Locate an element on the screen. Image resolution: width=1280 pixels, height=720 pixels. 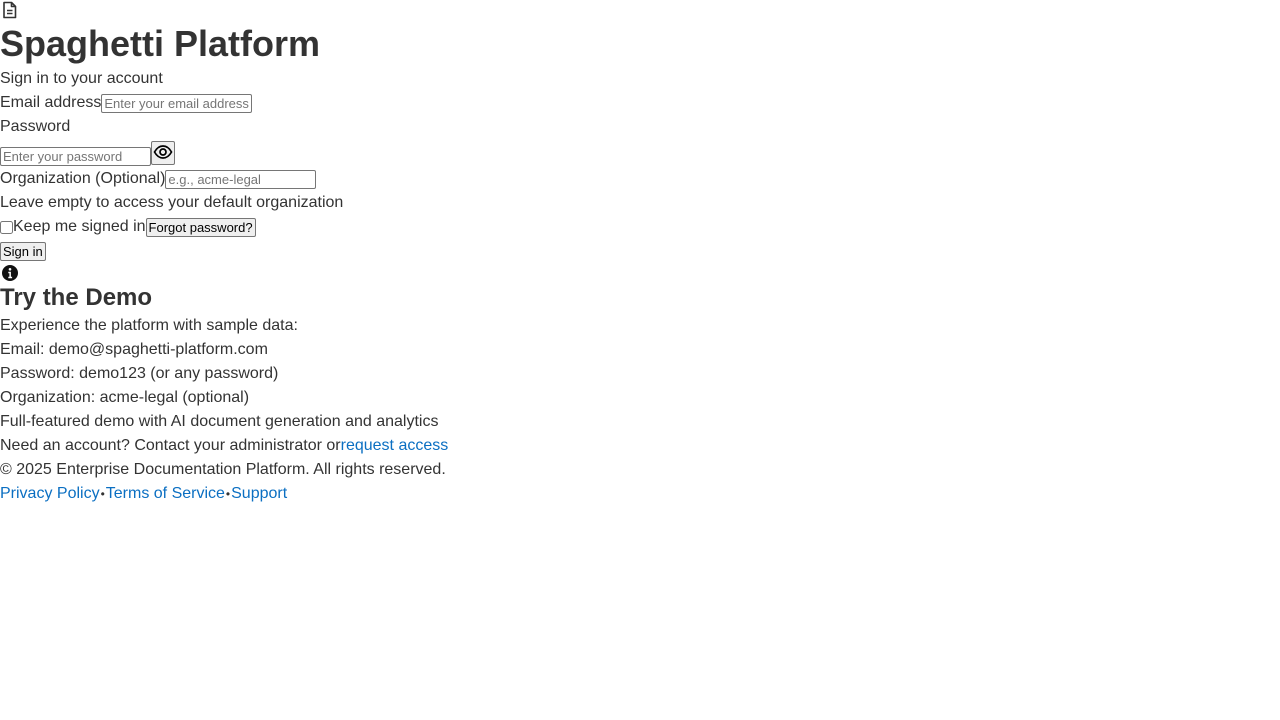
demo-password: Password: demo123 (or any password) is located at coordinates (139, 373).